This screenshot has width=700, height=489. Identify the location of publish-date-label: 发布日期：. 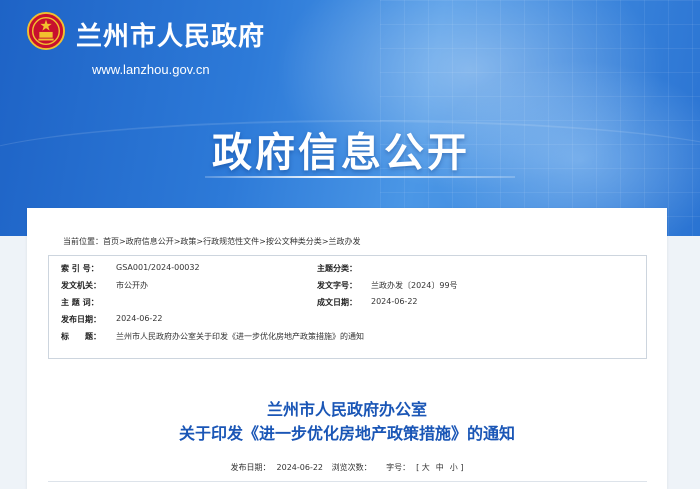
(250, 467).